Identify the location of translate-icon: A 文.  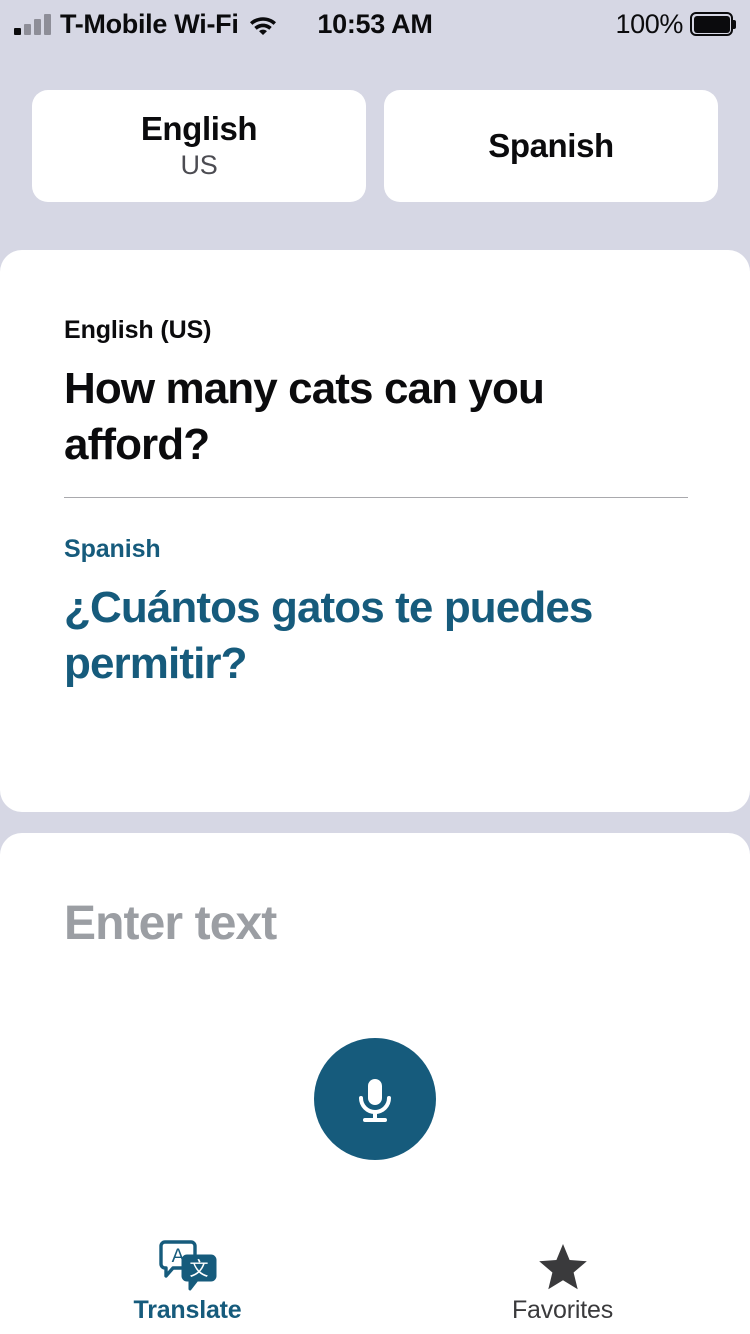
(188, 1267).